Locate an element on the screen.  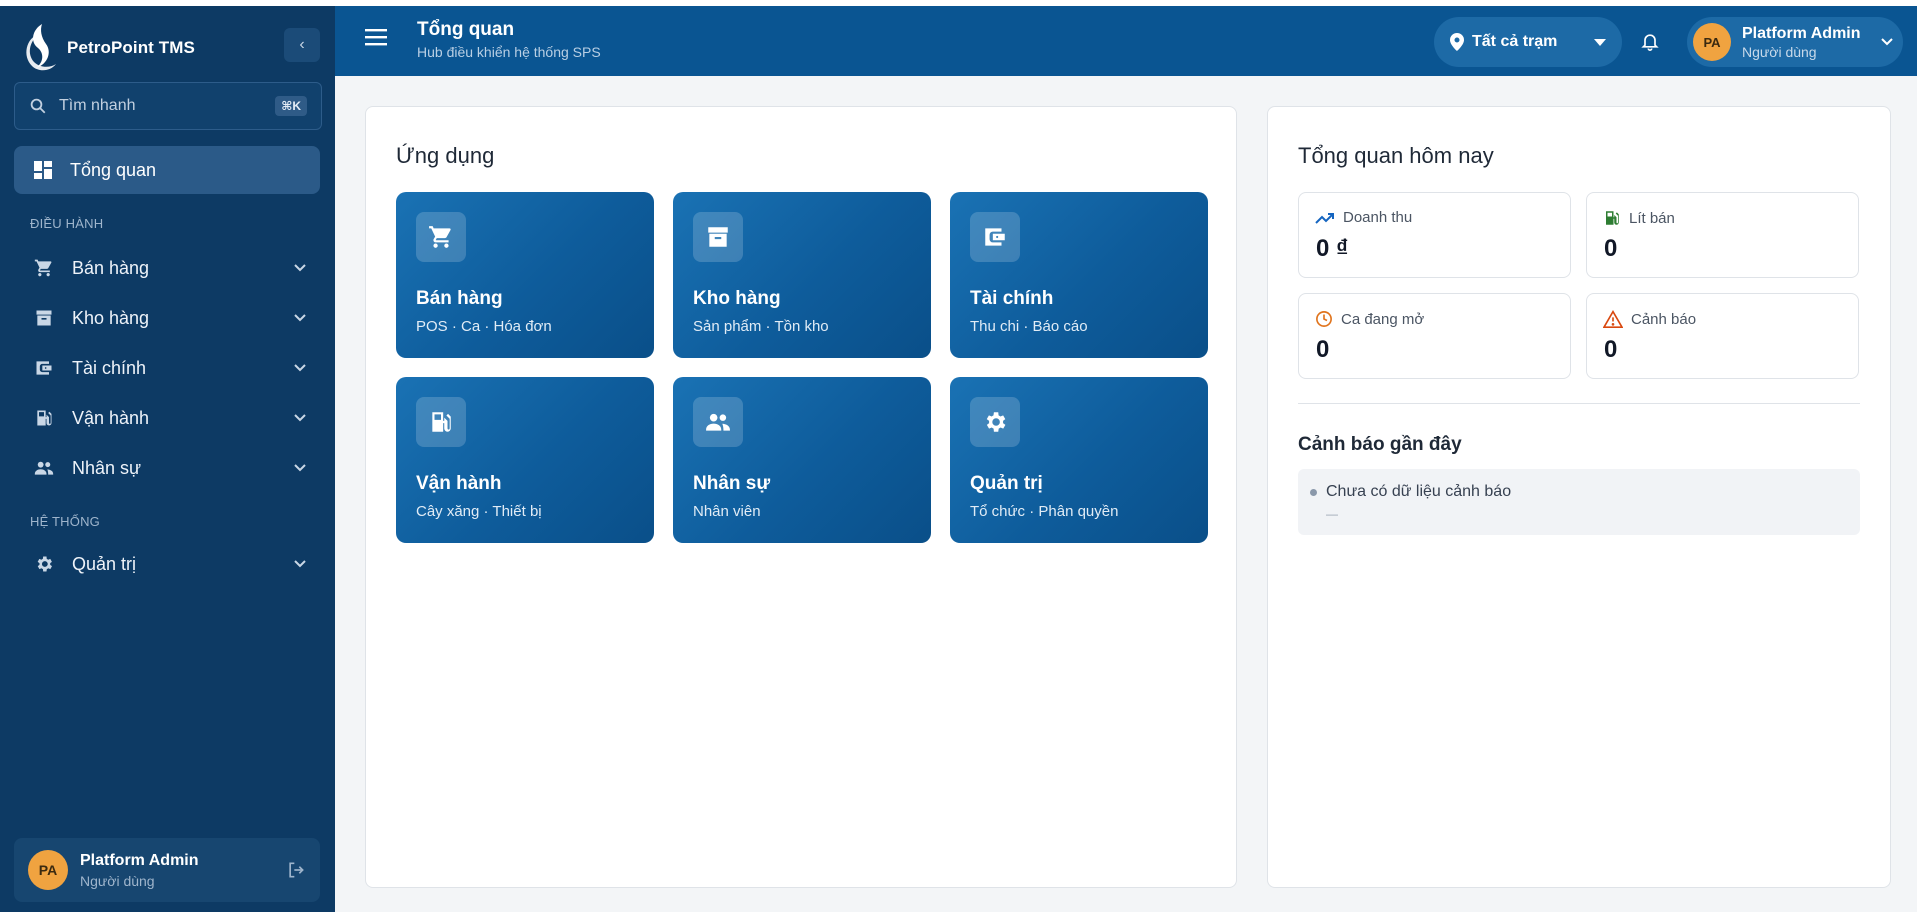
alert-meta: — is located at coordinates (1332, 514).